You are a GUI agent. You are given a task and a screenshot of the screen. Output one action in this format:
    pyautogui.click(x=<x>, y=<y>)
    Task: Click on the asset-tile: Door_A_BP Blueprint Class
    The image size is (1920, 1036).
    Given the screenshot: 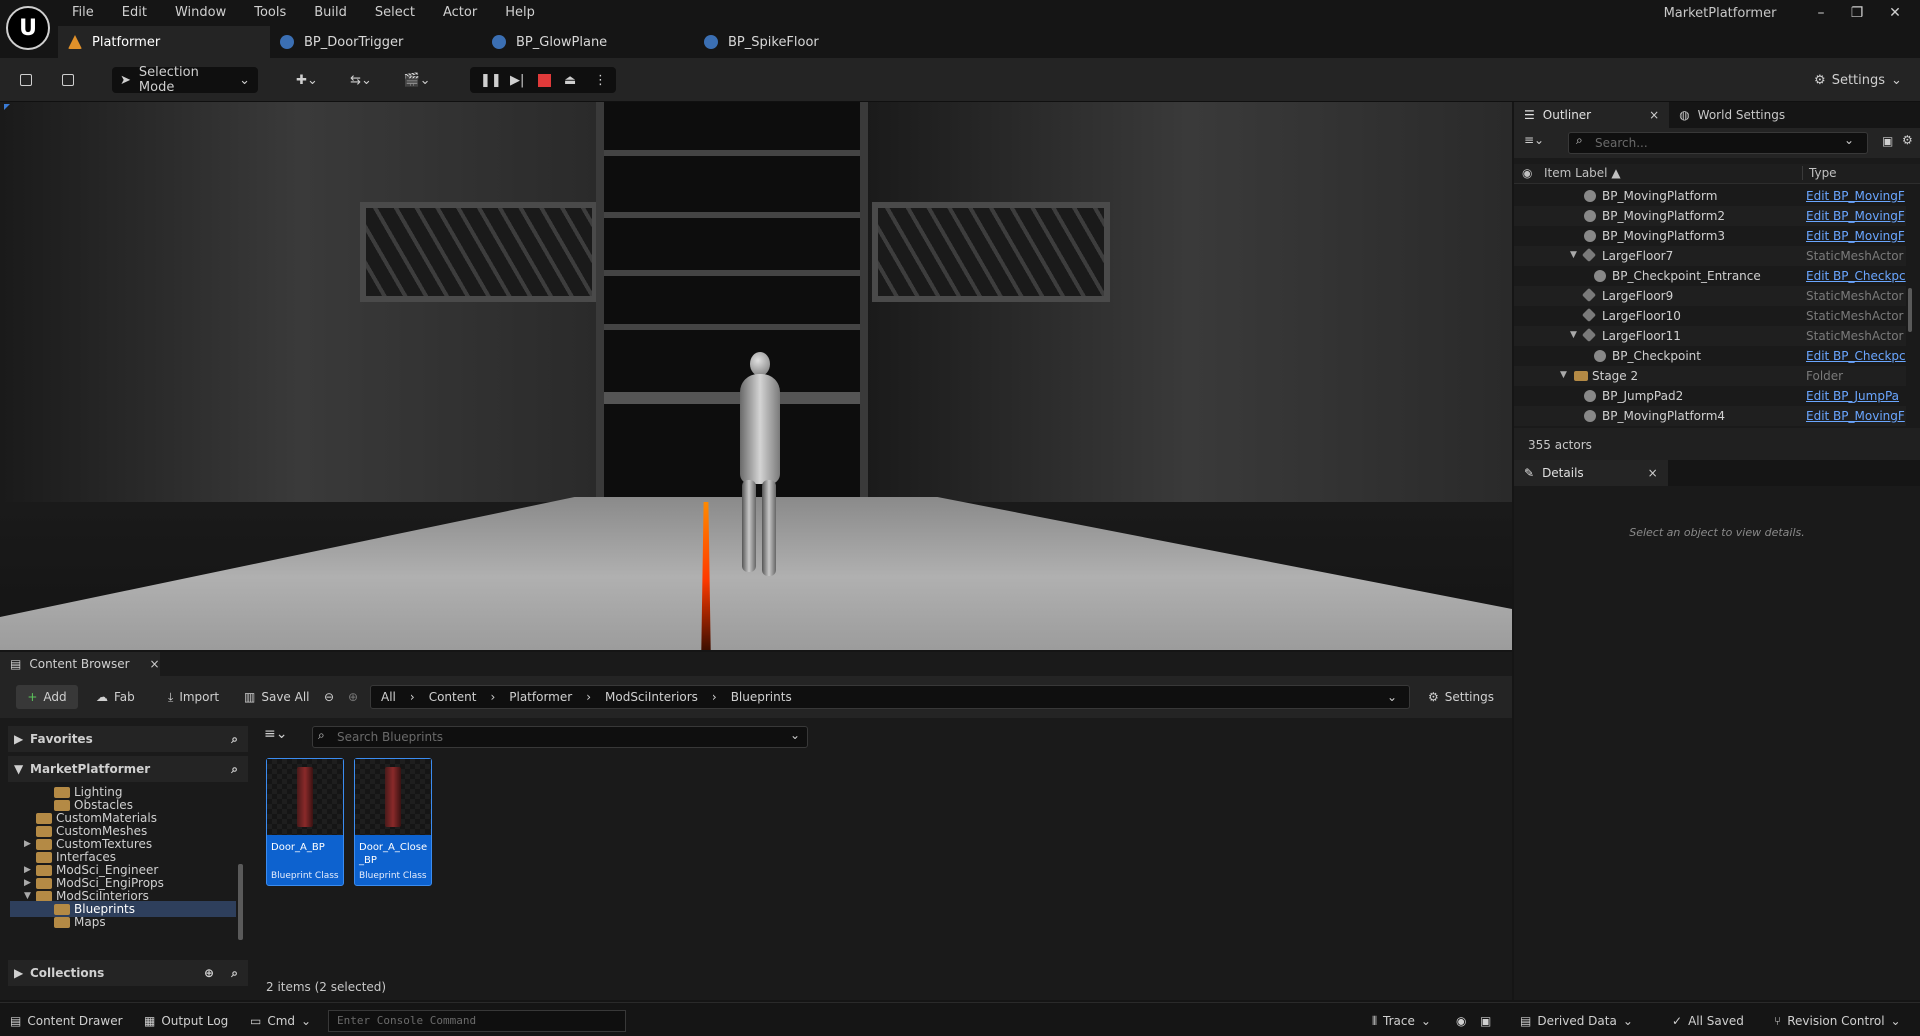 What is the action you would take?
    pyautogui.click(x=305, y=822)
    